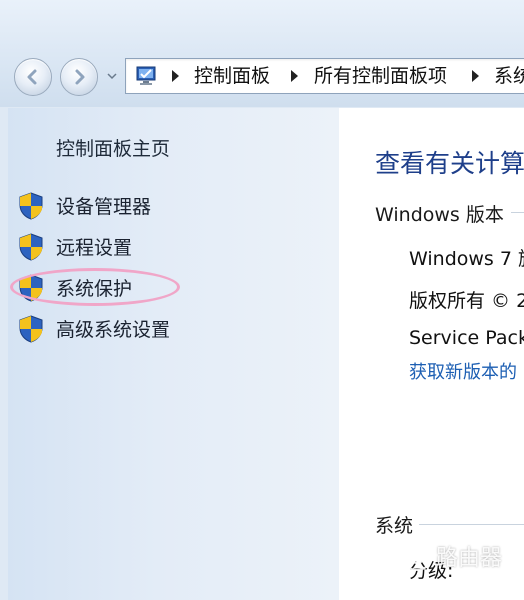 The height and width of the screenshot is (600, 524). I want to click on service-pack-text: Service Pack, so click(466, 338).